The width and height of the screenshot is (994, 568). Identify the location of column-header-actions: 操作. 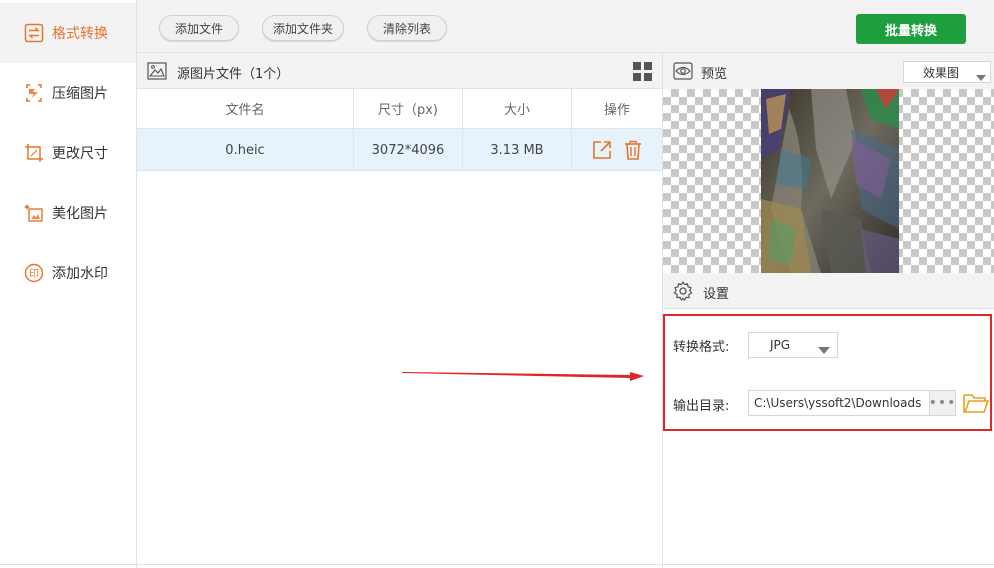
(617, 109).